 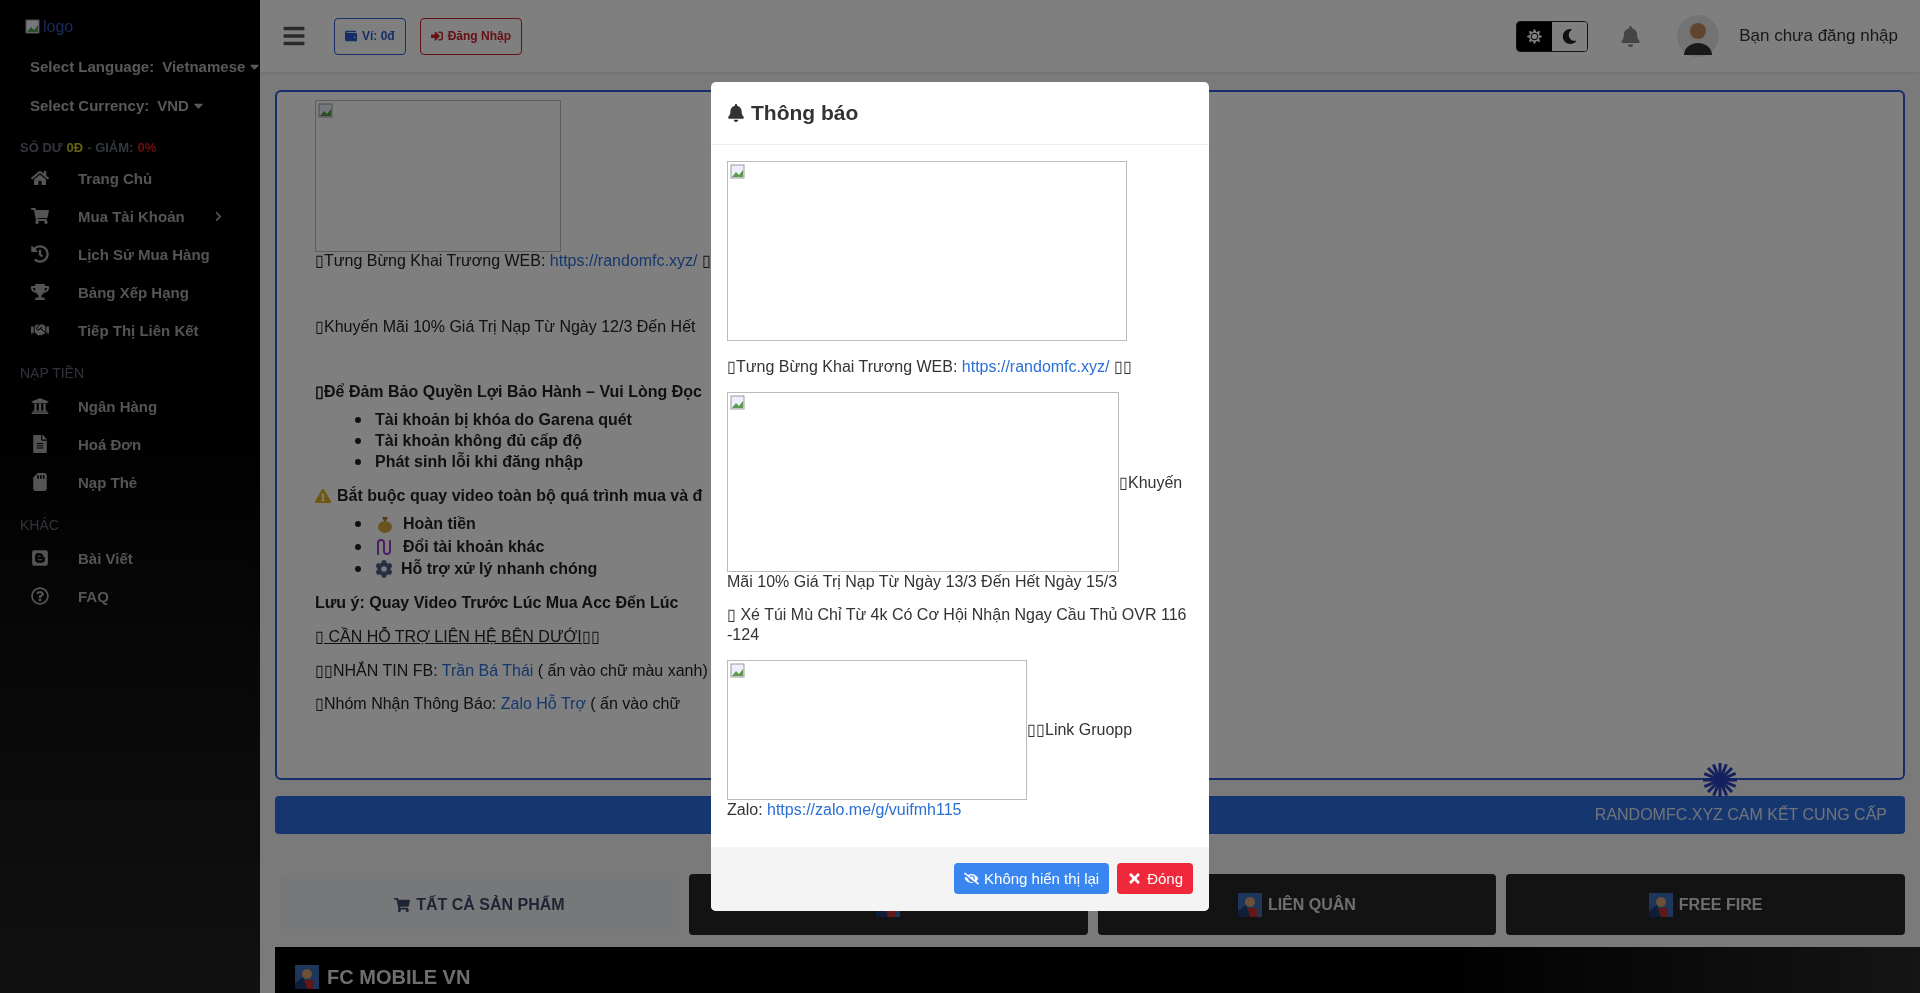 I want to click on currency-select: VND, so click(x=181, y=105).